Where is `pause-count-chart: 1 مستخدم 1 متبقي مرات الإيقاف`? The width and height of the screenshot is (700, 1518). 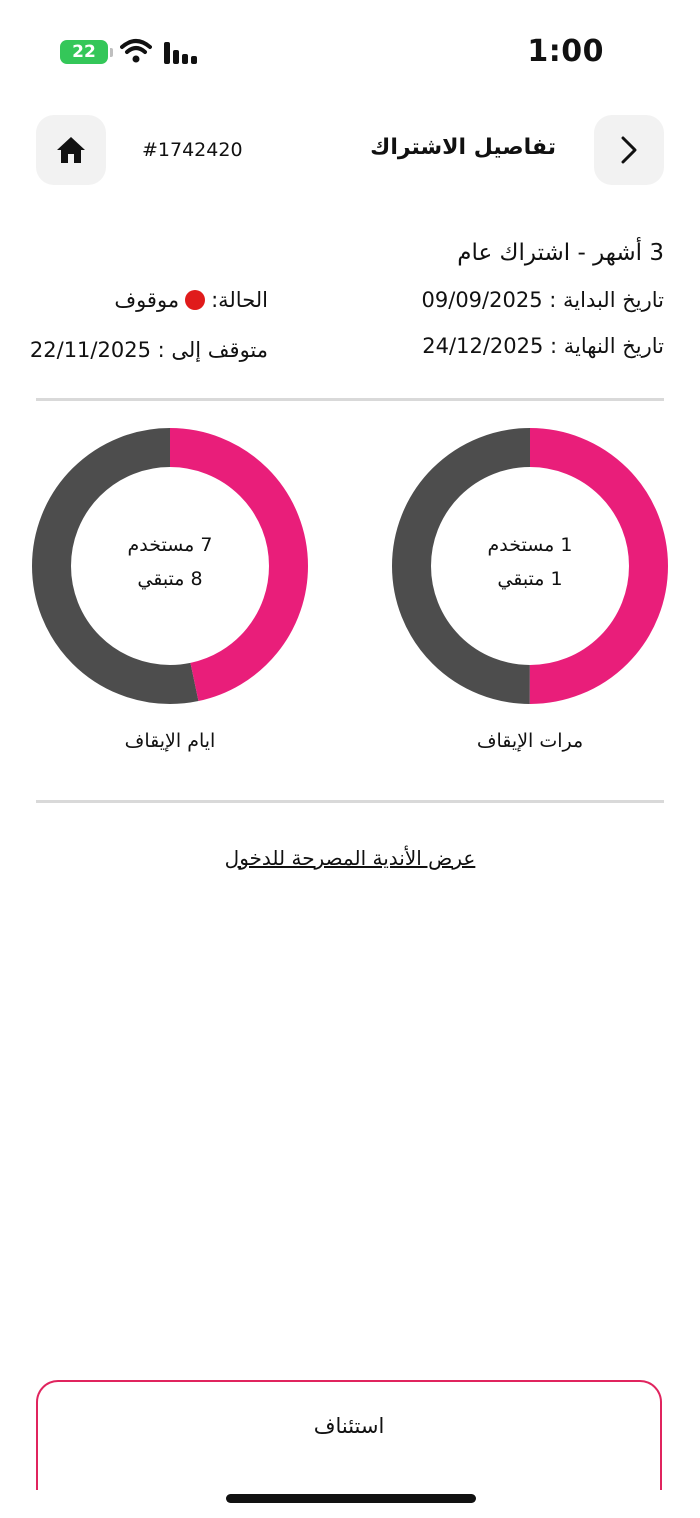
pause-count-chart: 1 مستخدم 1 متبقي مرات الإيقاف is located at coordinates (530, 590).